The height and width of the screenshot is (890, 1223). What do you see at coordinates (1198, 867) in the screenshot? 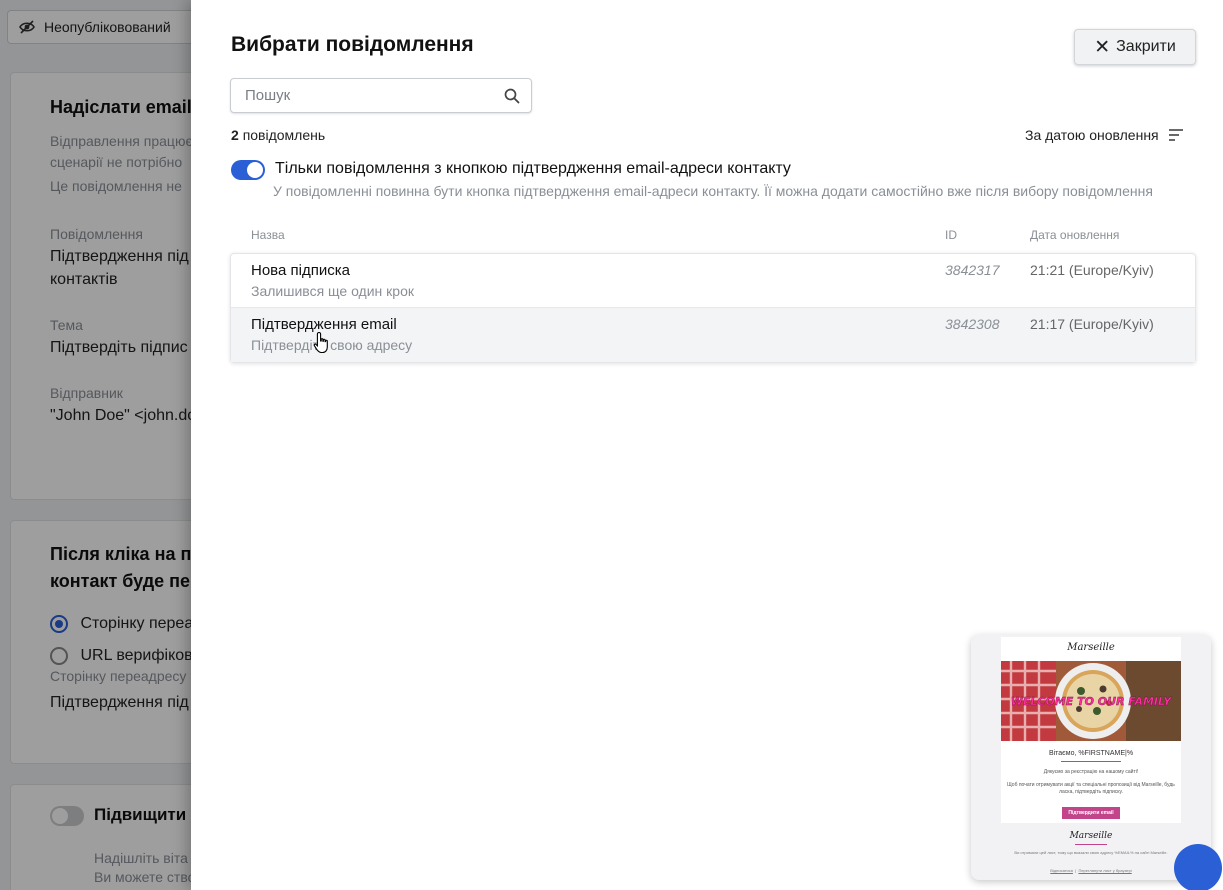
I see `chat-widget-button` at bounding box center [1198, 867].